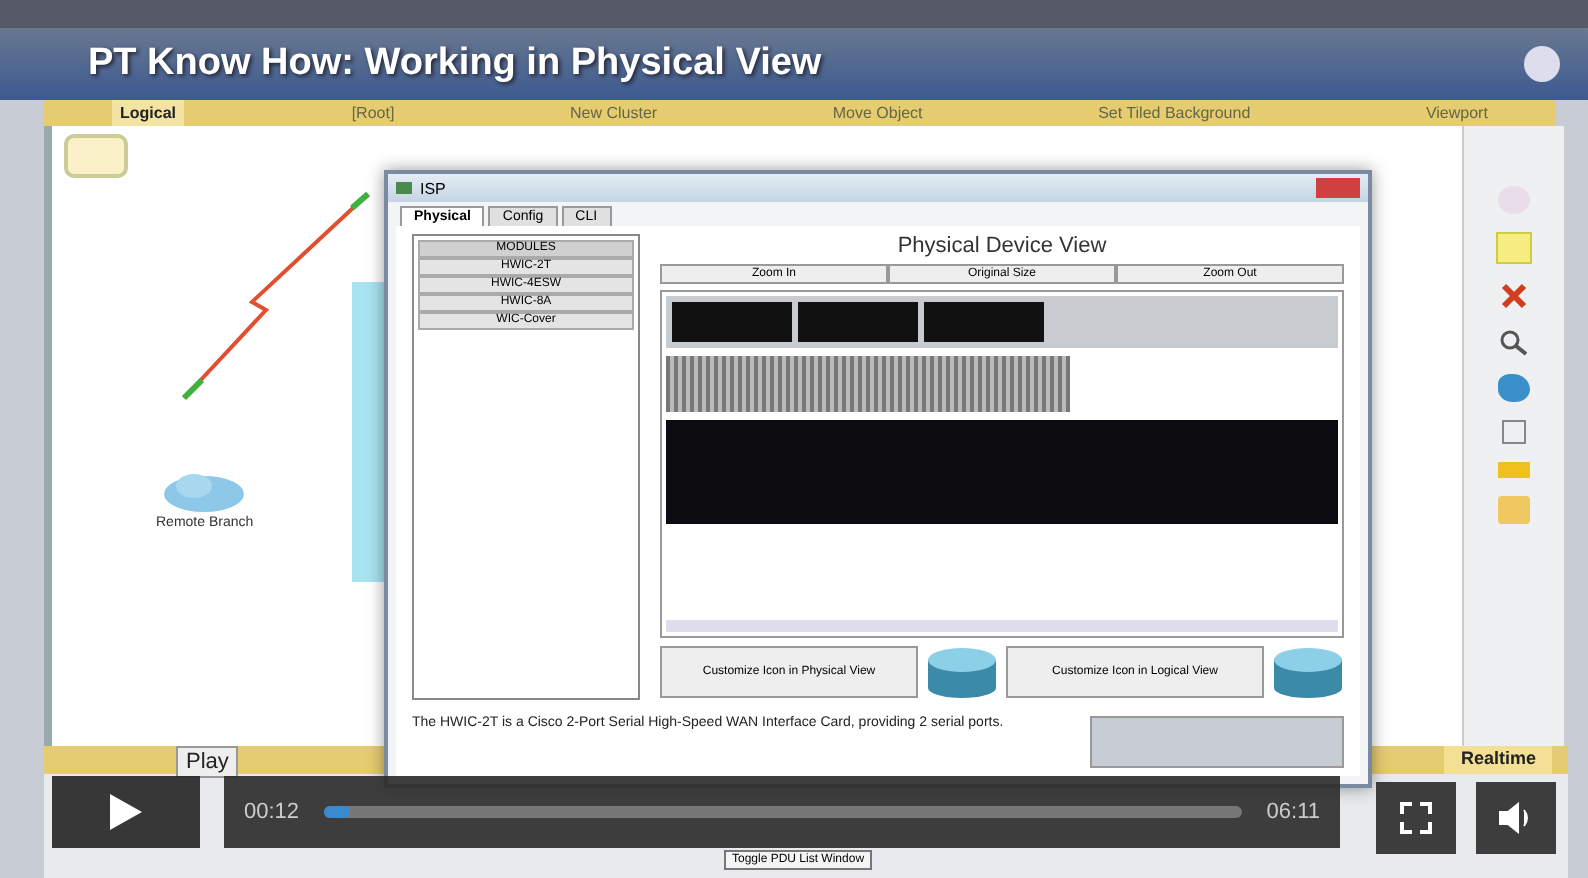  I want to click on close-button, so click(1338, 188).